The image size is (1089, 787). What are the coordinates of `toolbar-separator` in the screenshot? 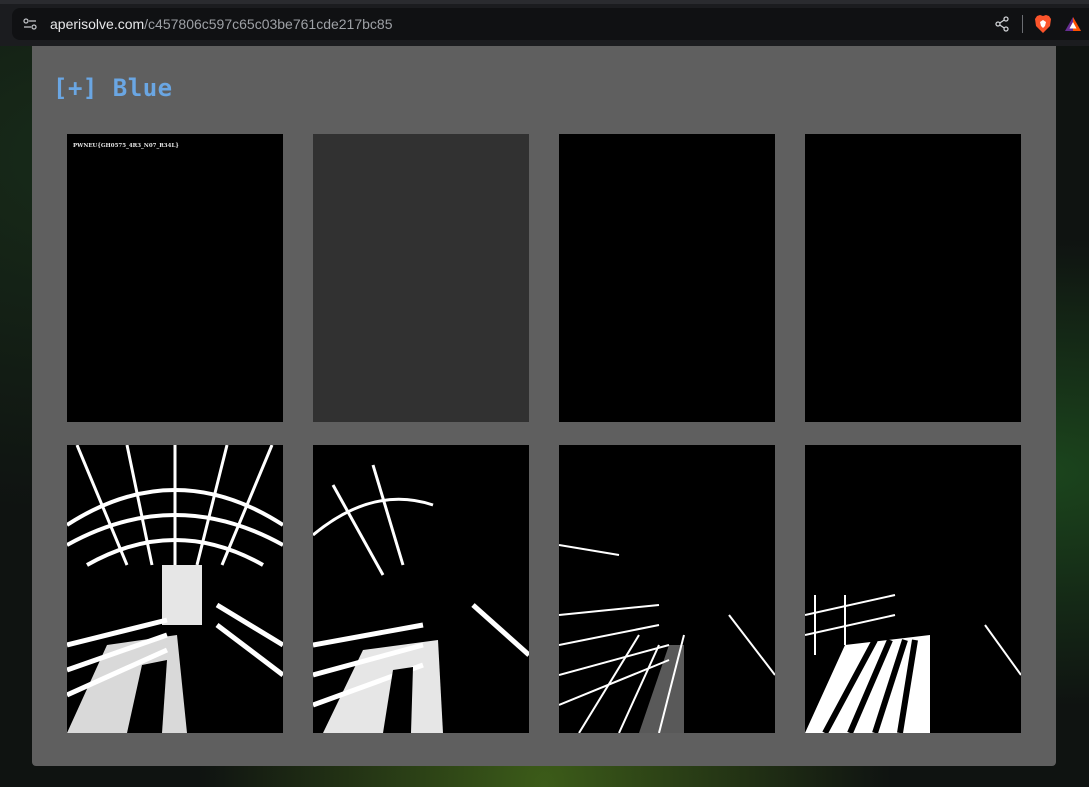 It's located at (1022, 24).